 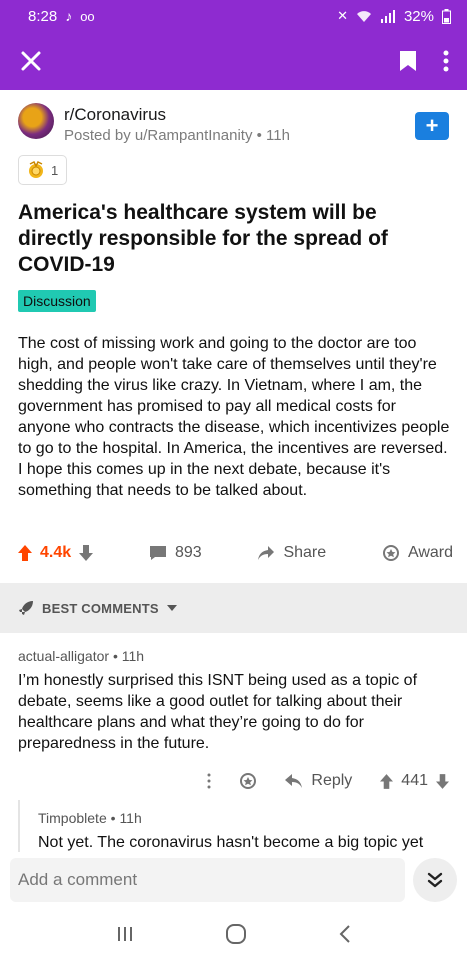 I want to click on award-medal-icon, so click(x=36, y=169).